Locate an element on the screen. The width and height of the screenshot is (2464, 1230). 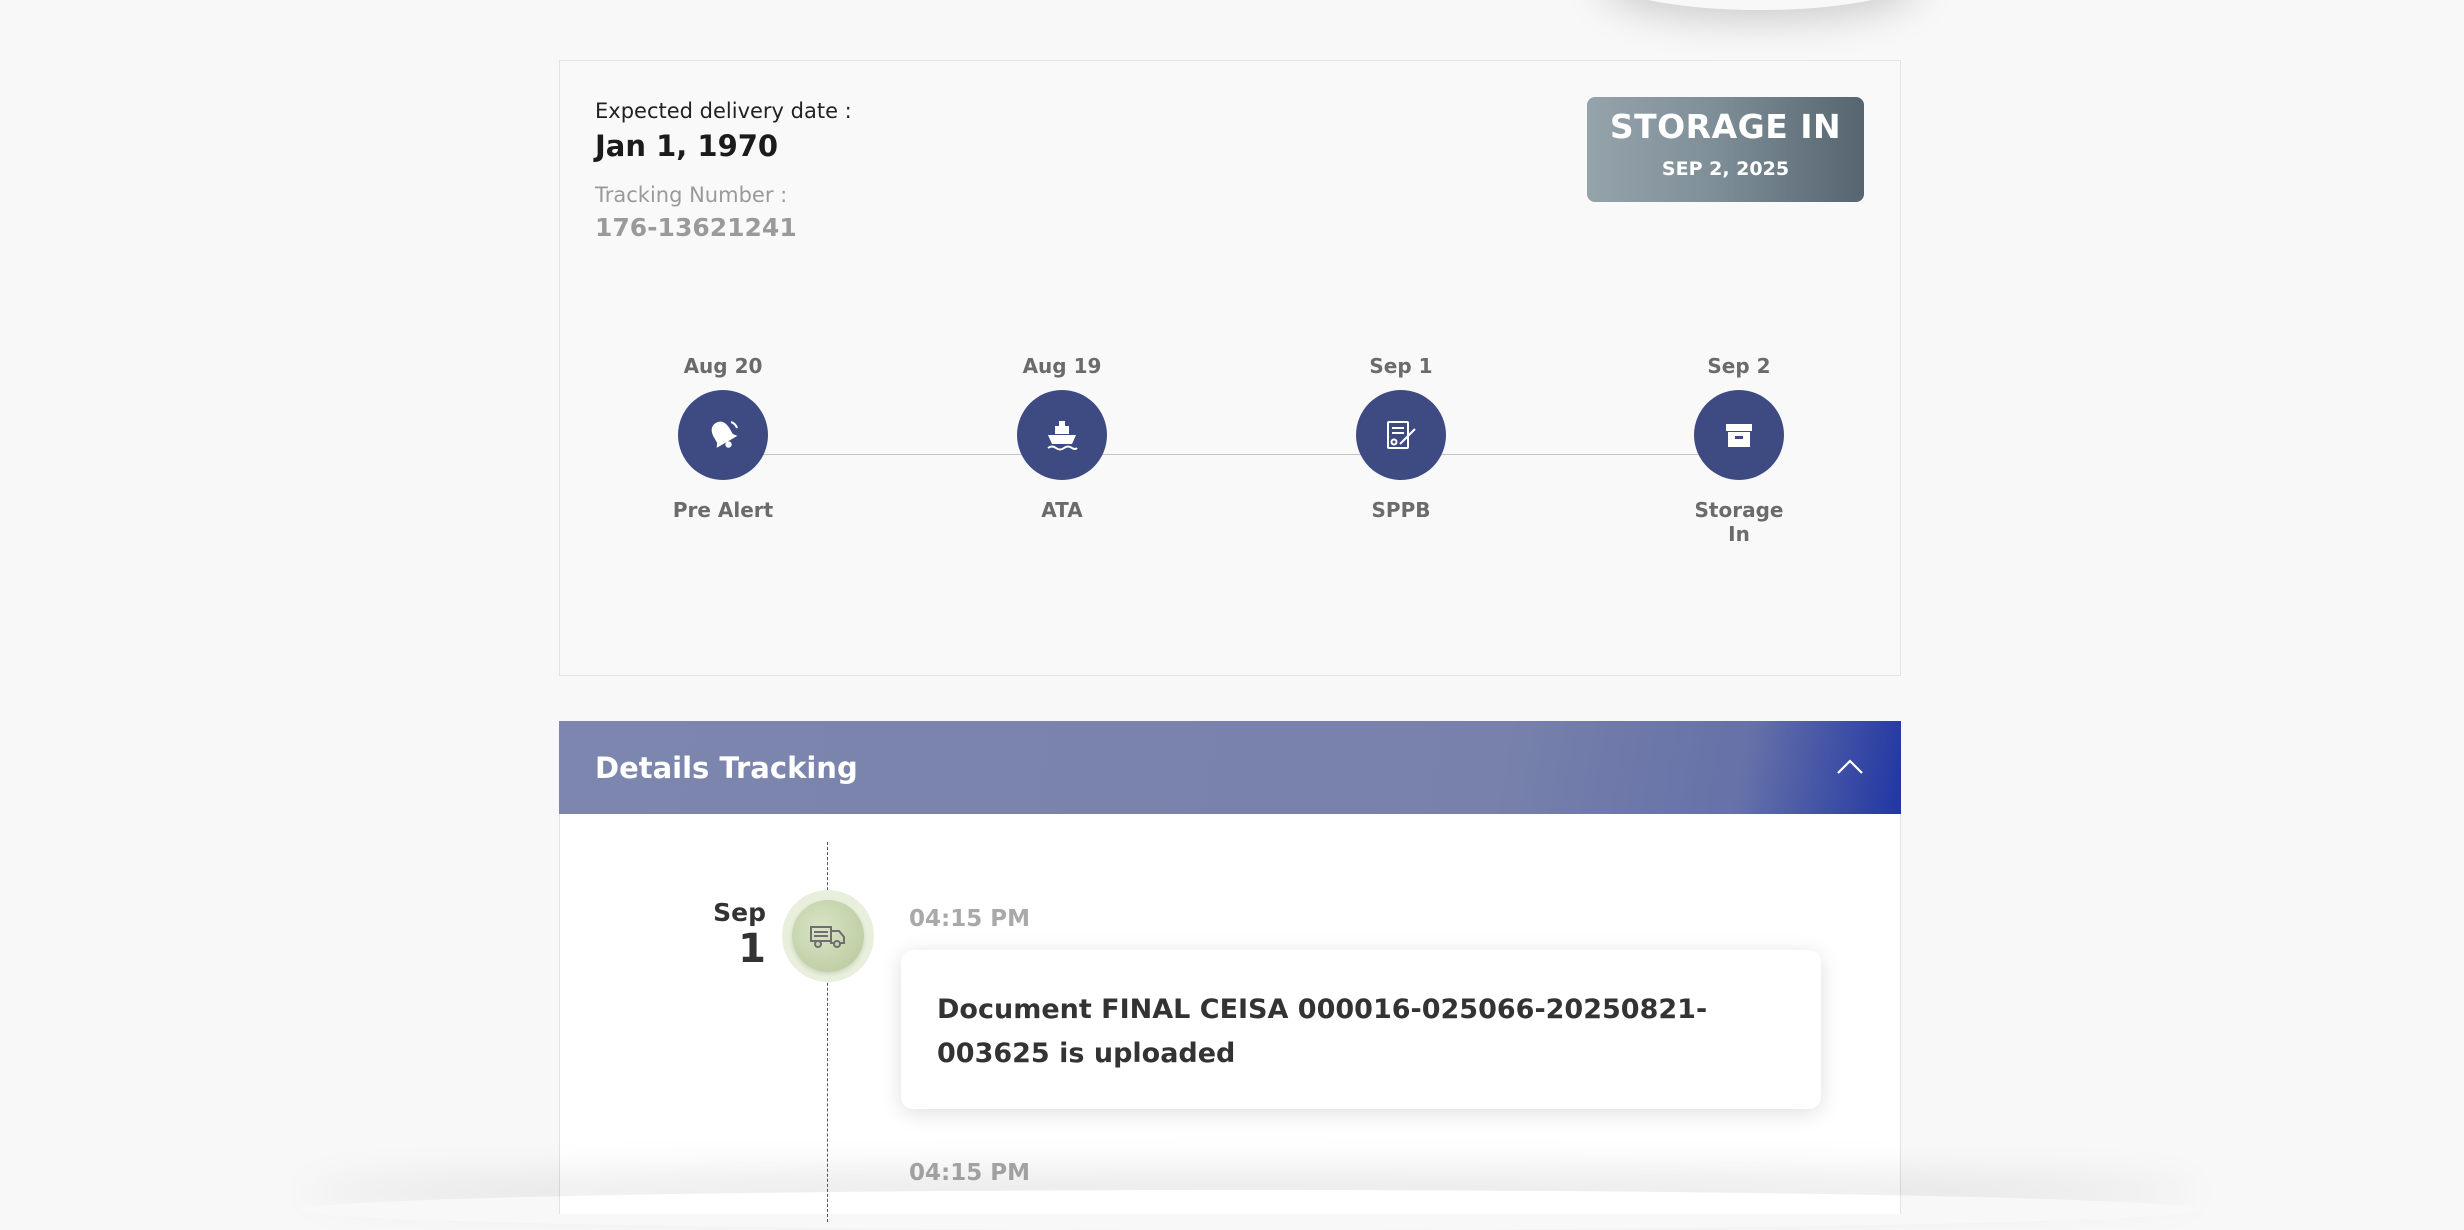
step-pre-alert: Aug 20 Pre Alert is located at coordinates (723, 438).